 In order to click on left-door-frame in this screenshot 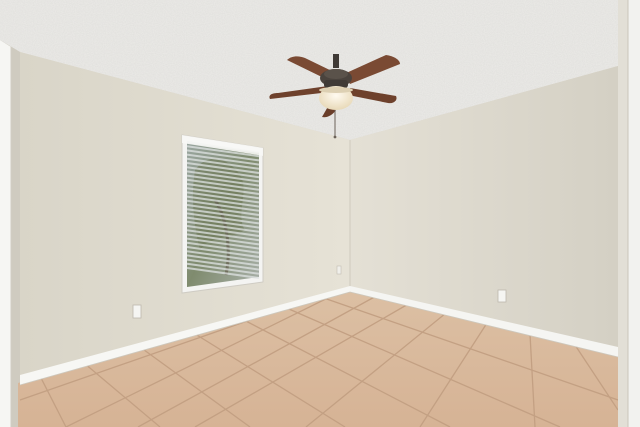, I will do `click(10, 233)`.